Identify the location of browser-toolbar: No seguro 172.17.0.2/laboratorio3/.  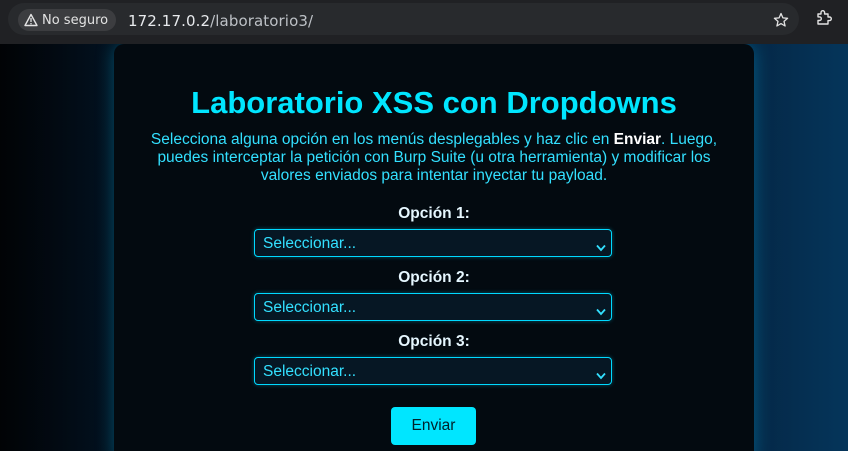
(424, 22).